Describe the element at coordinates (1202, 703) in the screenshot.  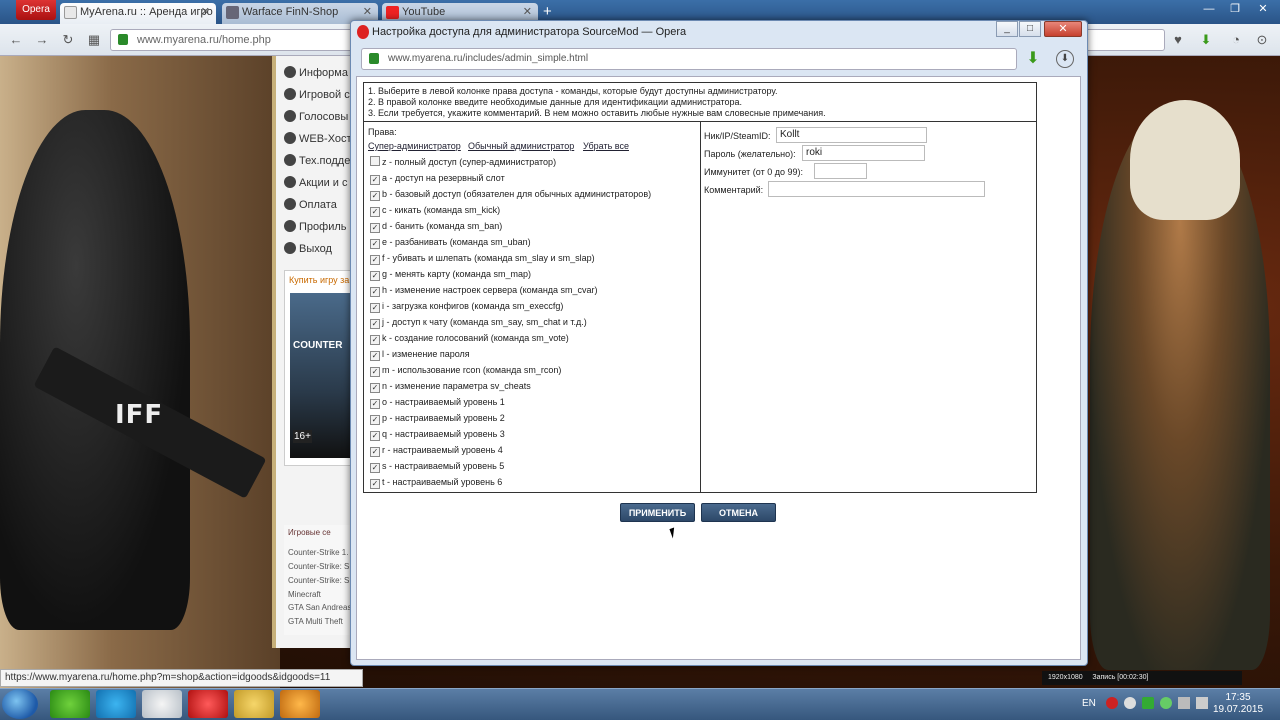
I see `volume-icon` at that location.